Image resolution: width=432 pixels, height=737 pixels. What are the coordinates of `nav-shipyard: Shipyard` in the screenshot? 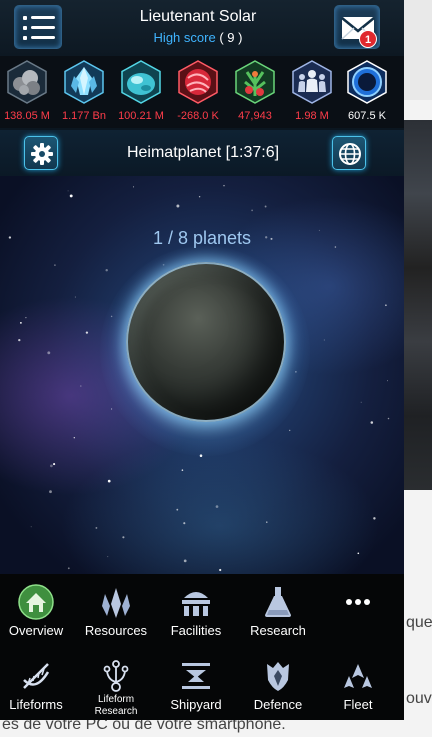 It's located at (196, 686).